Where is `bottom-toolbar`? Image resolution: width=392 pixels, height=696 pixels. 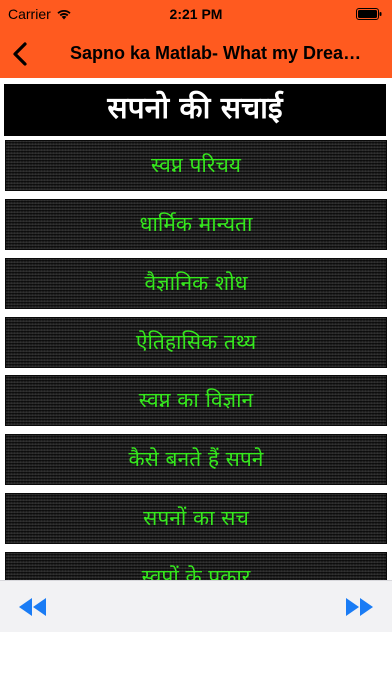 bottom-toolbar is located at coordinates (196, 606).